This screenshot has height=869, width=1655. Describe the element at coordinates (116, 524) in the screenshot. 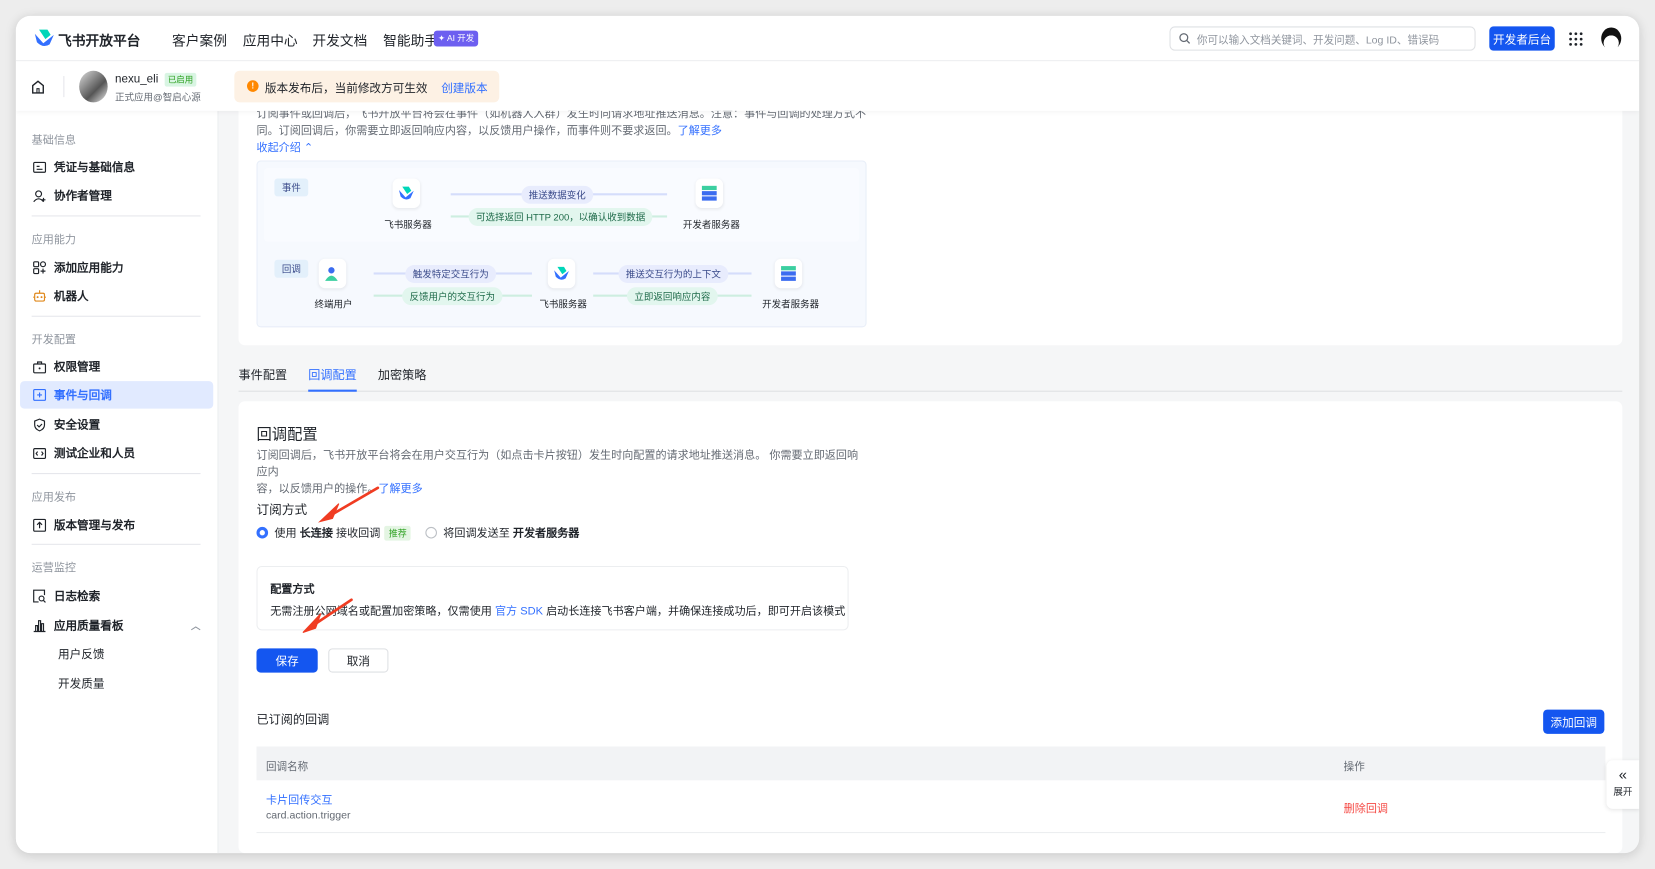

I see `sidebar-item-version-release: 版本管理与发布` at that location.